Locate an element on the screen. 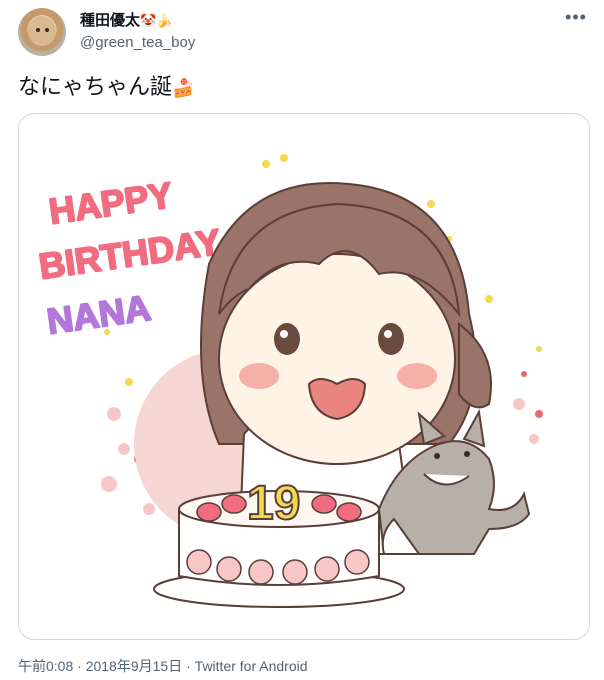 This screenshot has height=680, width=604. tweet-time: 午前0:08 is located at coordinates (45, 666).